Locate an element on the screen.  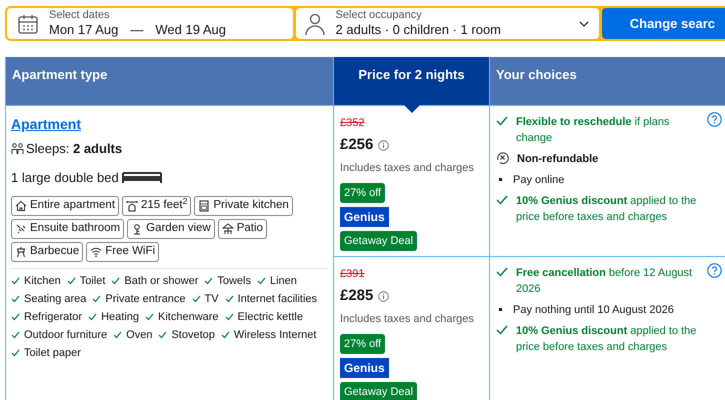
choice-text: Free cancellation before 12 August 2026 is located at coordinates (605, 281).